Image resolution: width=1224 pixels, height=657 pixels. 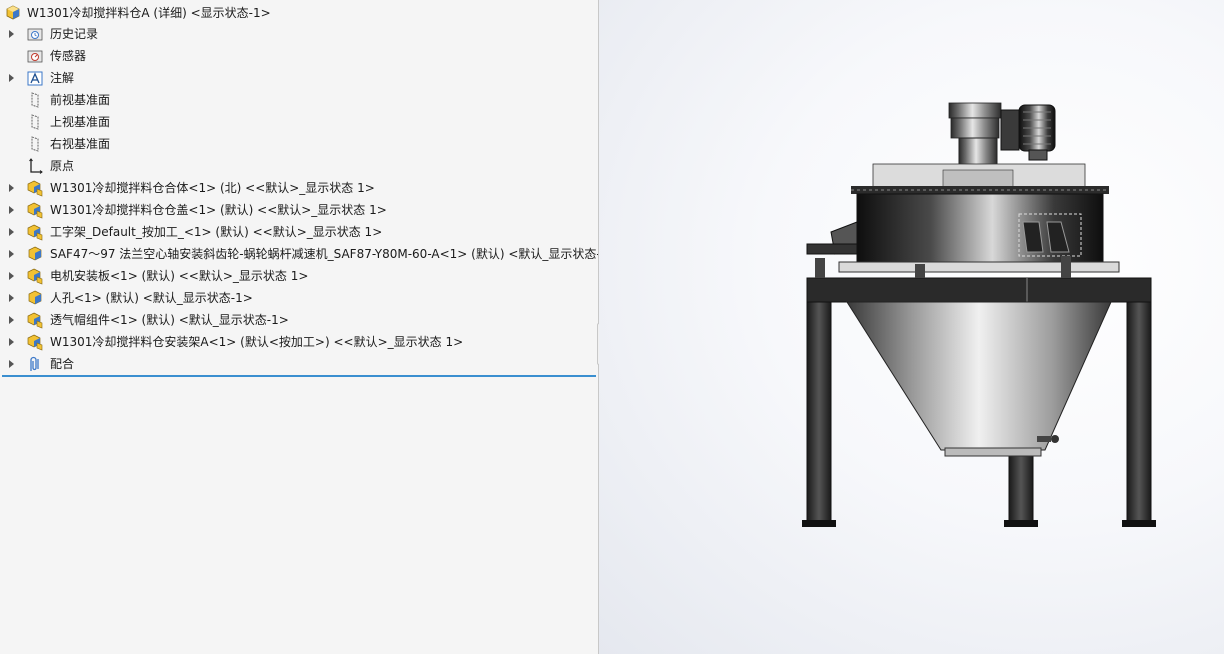 I want to click on tree-item-component: 工字架_Default_按加工_<1> (默认) <<默认>_显示状态 1>, so click(x=299, y=232).